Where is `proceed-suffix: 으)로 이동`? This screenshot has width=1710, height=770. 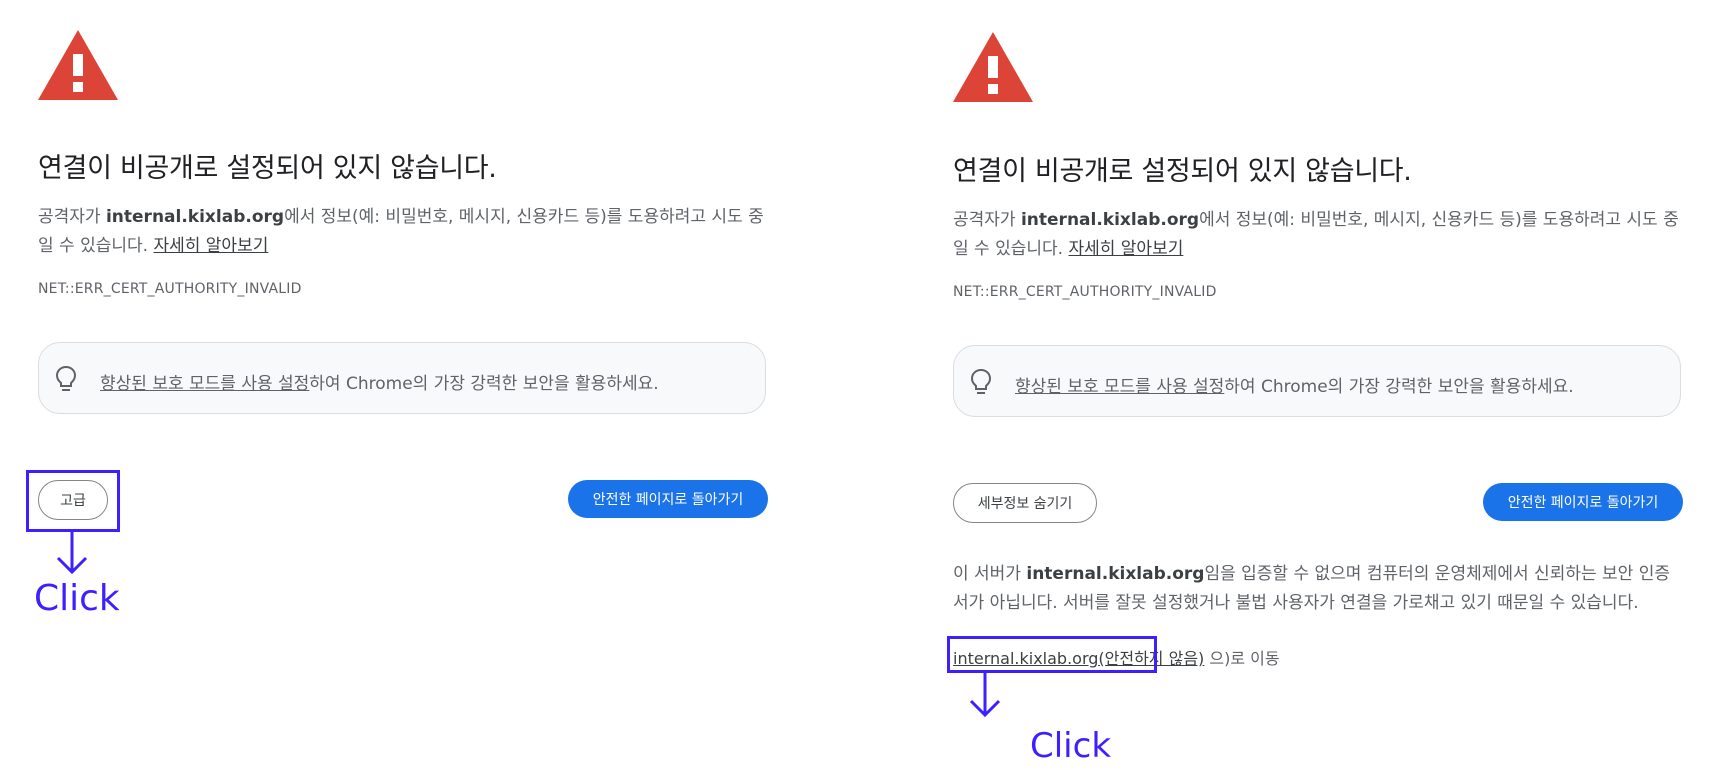 proceed-suffix: 으)로 이동 is located at coordinates (1244, 658).